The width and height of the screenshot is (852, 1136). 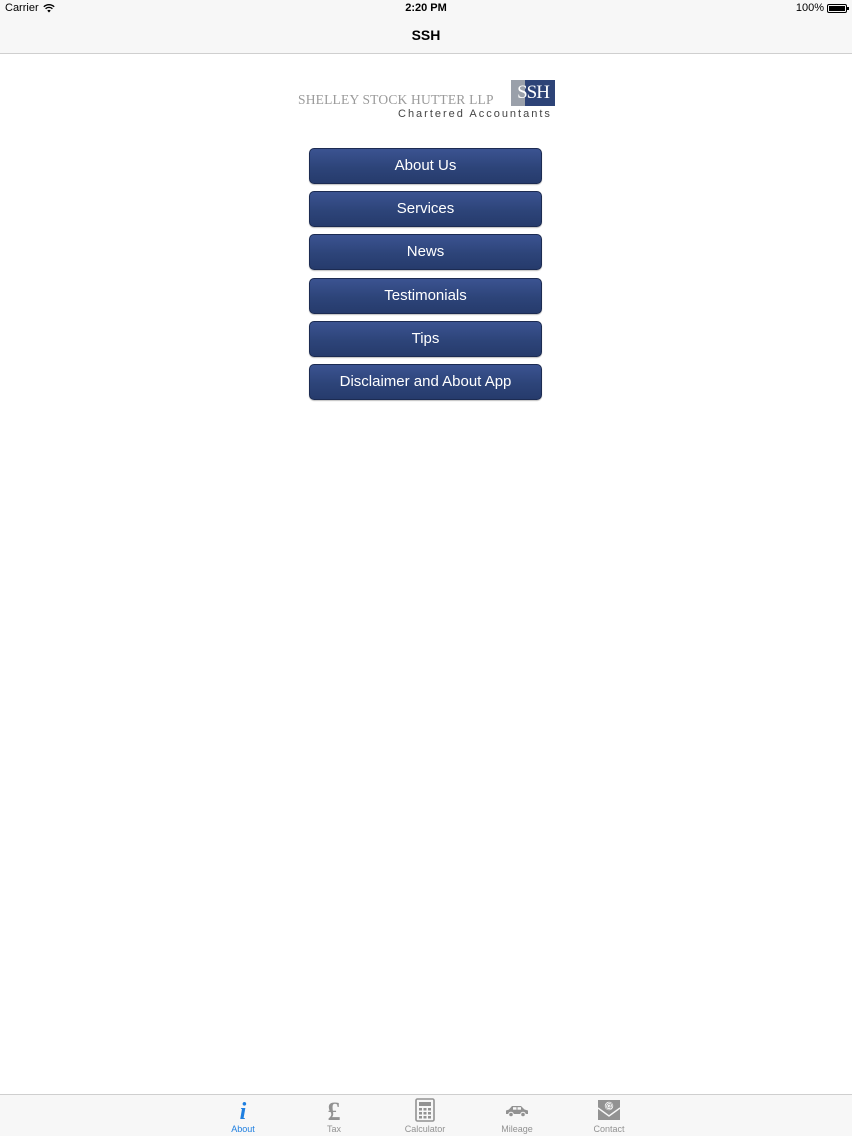 I want to click on tab-mileage: Mileage, so click(x=517, y=1116).